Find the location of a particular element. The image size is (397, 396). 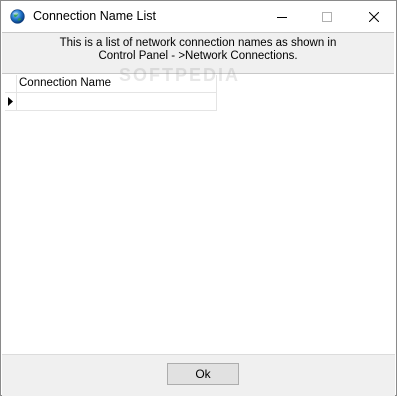

close-button is located at coordinates (373, 16).